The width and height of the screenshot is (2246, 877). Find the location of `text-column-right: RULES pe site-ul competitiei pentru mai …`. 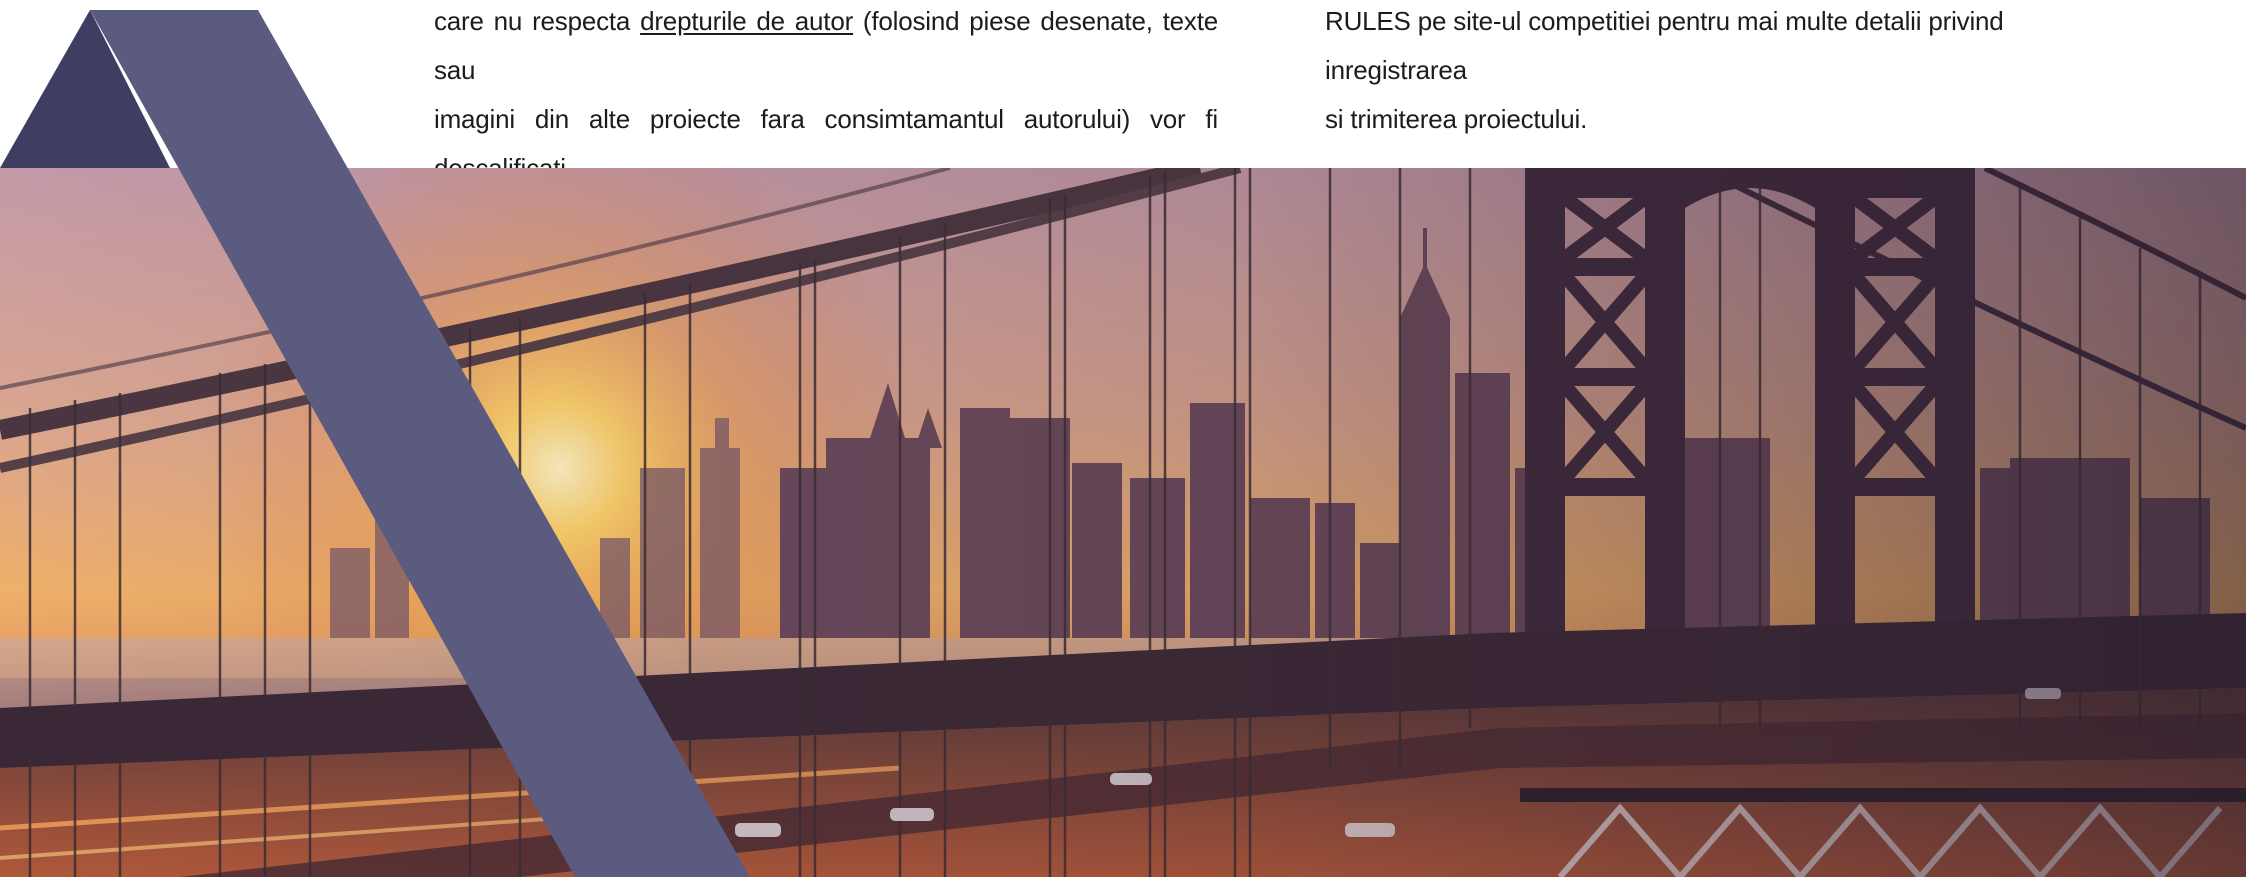

text-column-right: RULES pe site-ul competitiei pentru mai … is located at coordinates (1720, 72).